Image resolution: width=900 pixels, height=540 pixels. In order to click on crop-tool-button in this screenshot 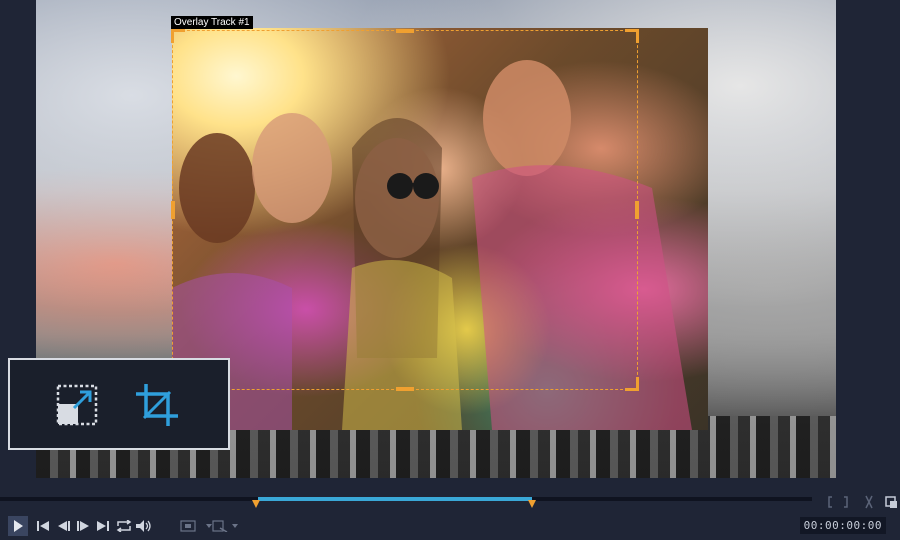, I will do `click(157, 405)`.